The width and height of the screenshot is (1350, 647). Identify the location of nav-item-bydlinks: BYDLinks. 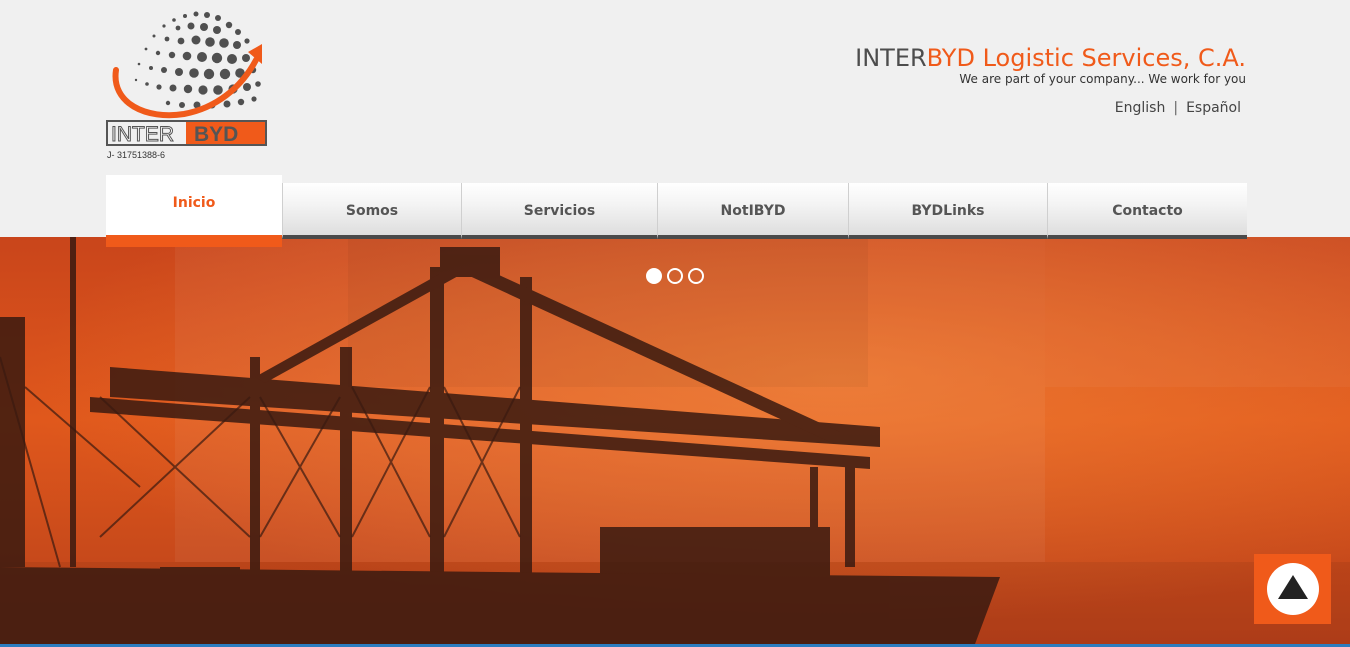
(947, 211).